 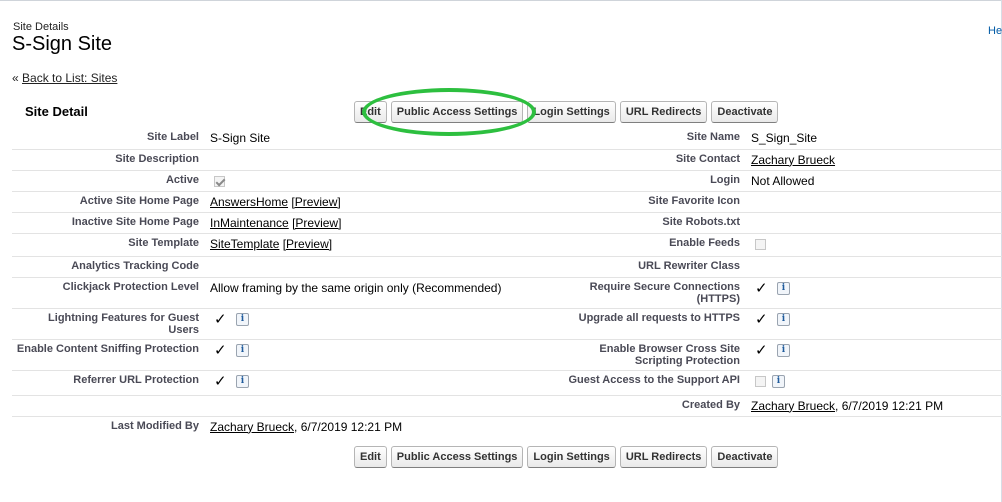 I want to click on secure-connections-info-icon: i, so click(x=783, y=288).